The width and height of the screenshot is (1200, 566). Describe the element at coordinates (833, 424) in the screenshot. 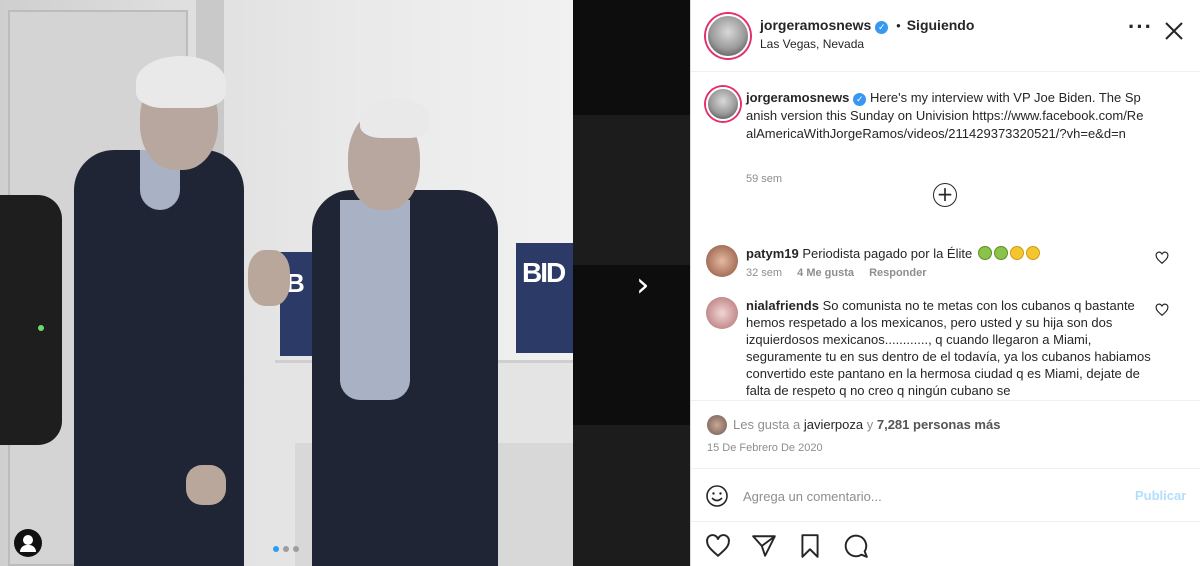

I see `liker-username-link: javierpoza` at that location.